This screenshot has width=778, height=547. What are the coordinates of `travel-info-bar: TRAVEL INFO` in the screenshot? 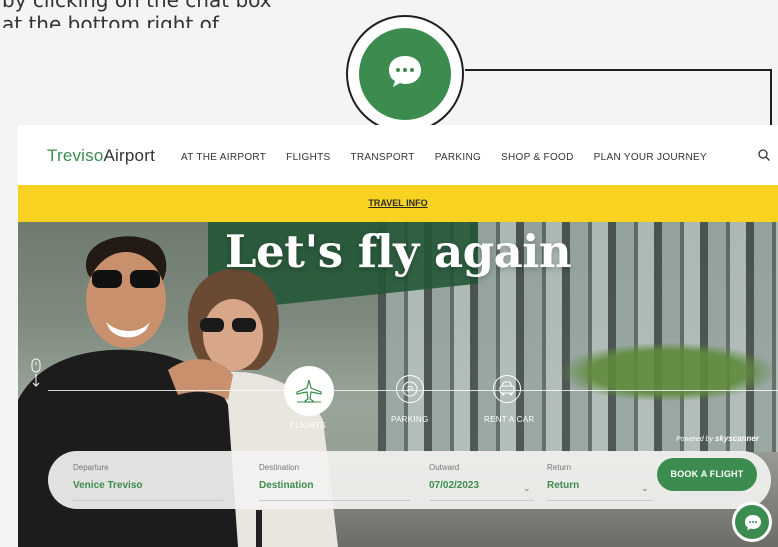 It's located at (398, 203).